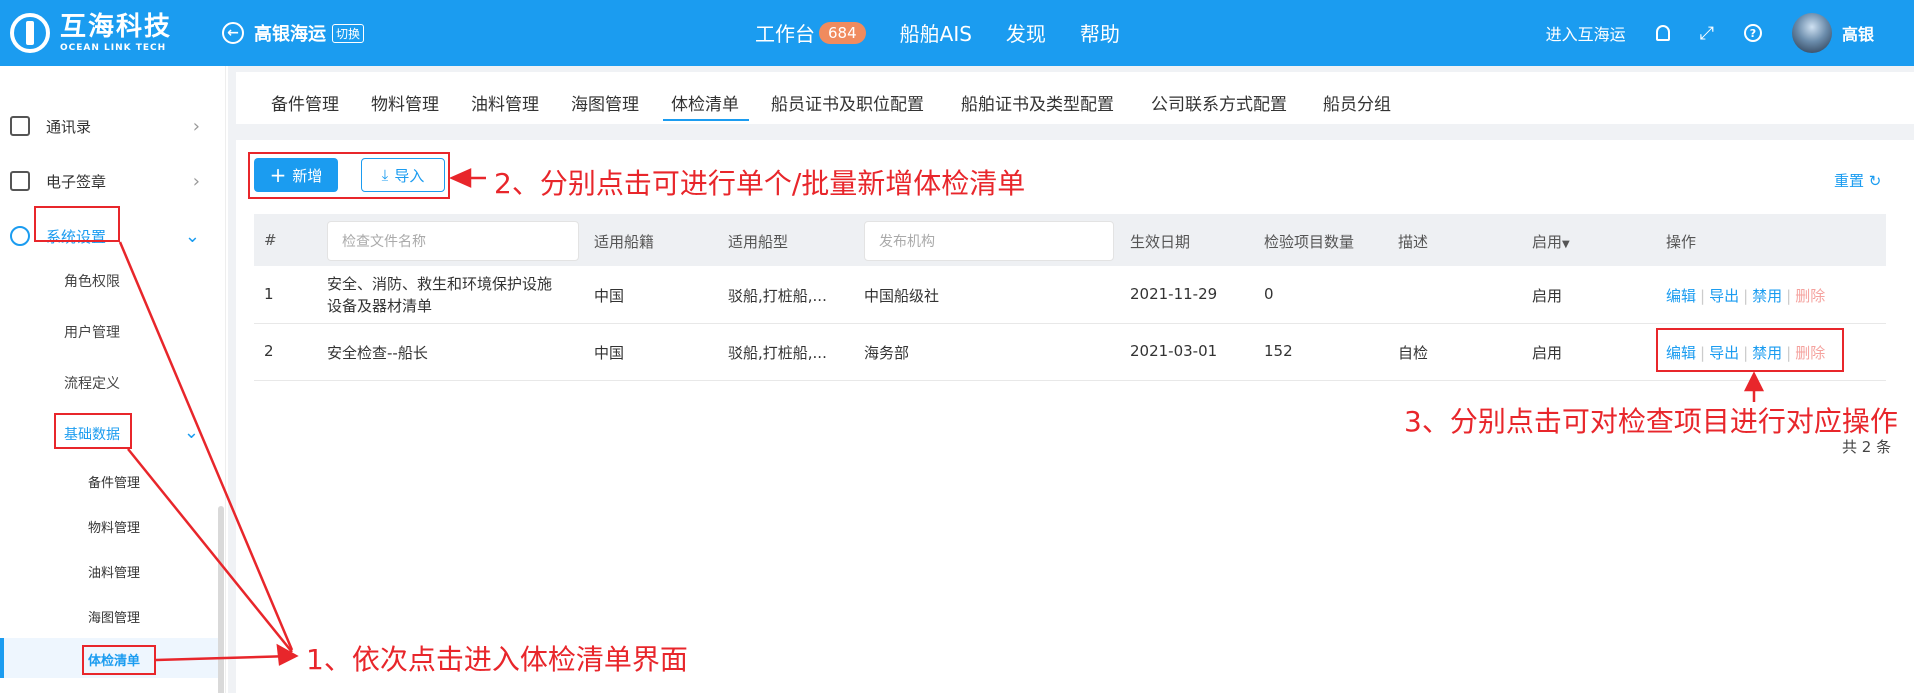 The image size is (1914, 693). I want to click on fullscreen-icon: ⤢, so click(1707, 33).